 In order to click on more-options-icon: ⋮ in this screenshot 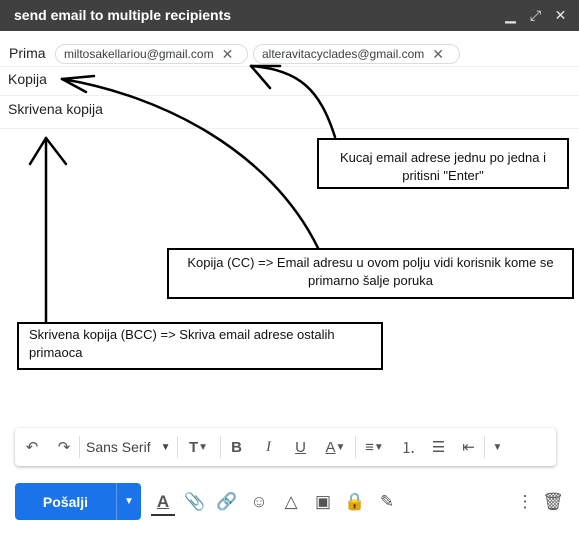, I will do `click(525, 502)`.